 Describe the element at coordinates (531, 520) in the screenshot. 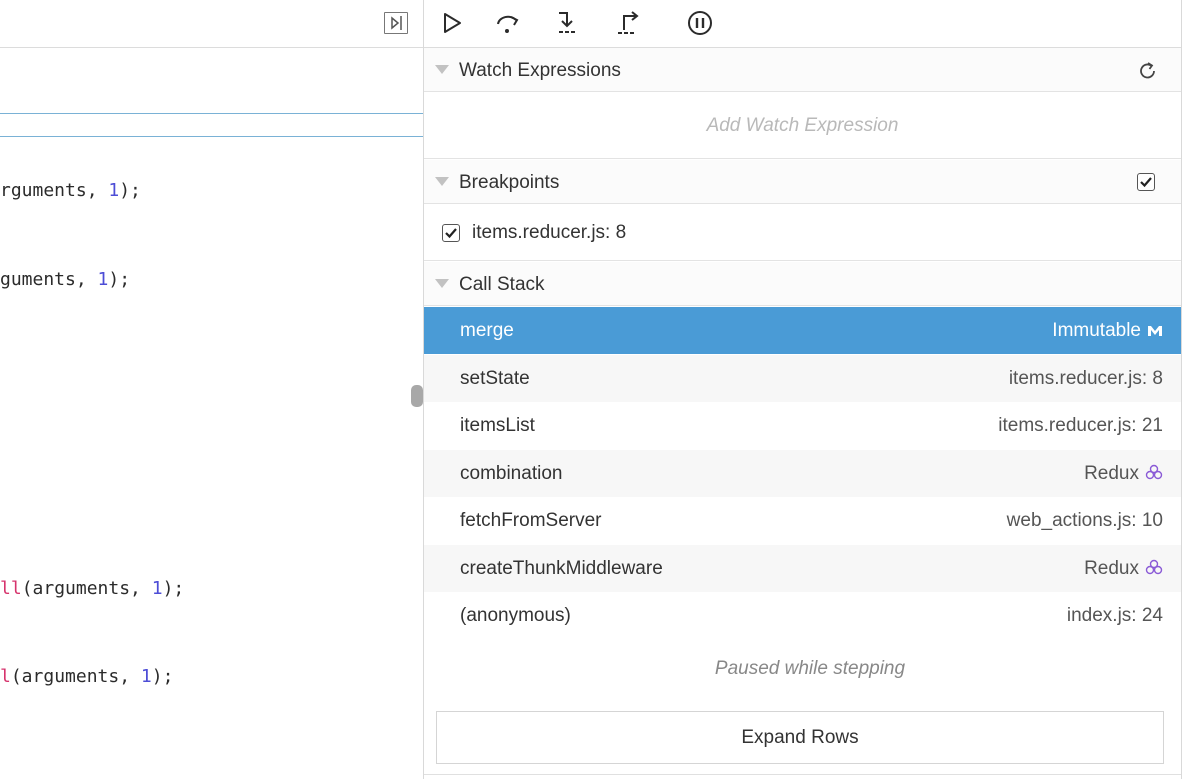

I see `frame-name: fetchFromServer` at that location.